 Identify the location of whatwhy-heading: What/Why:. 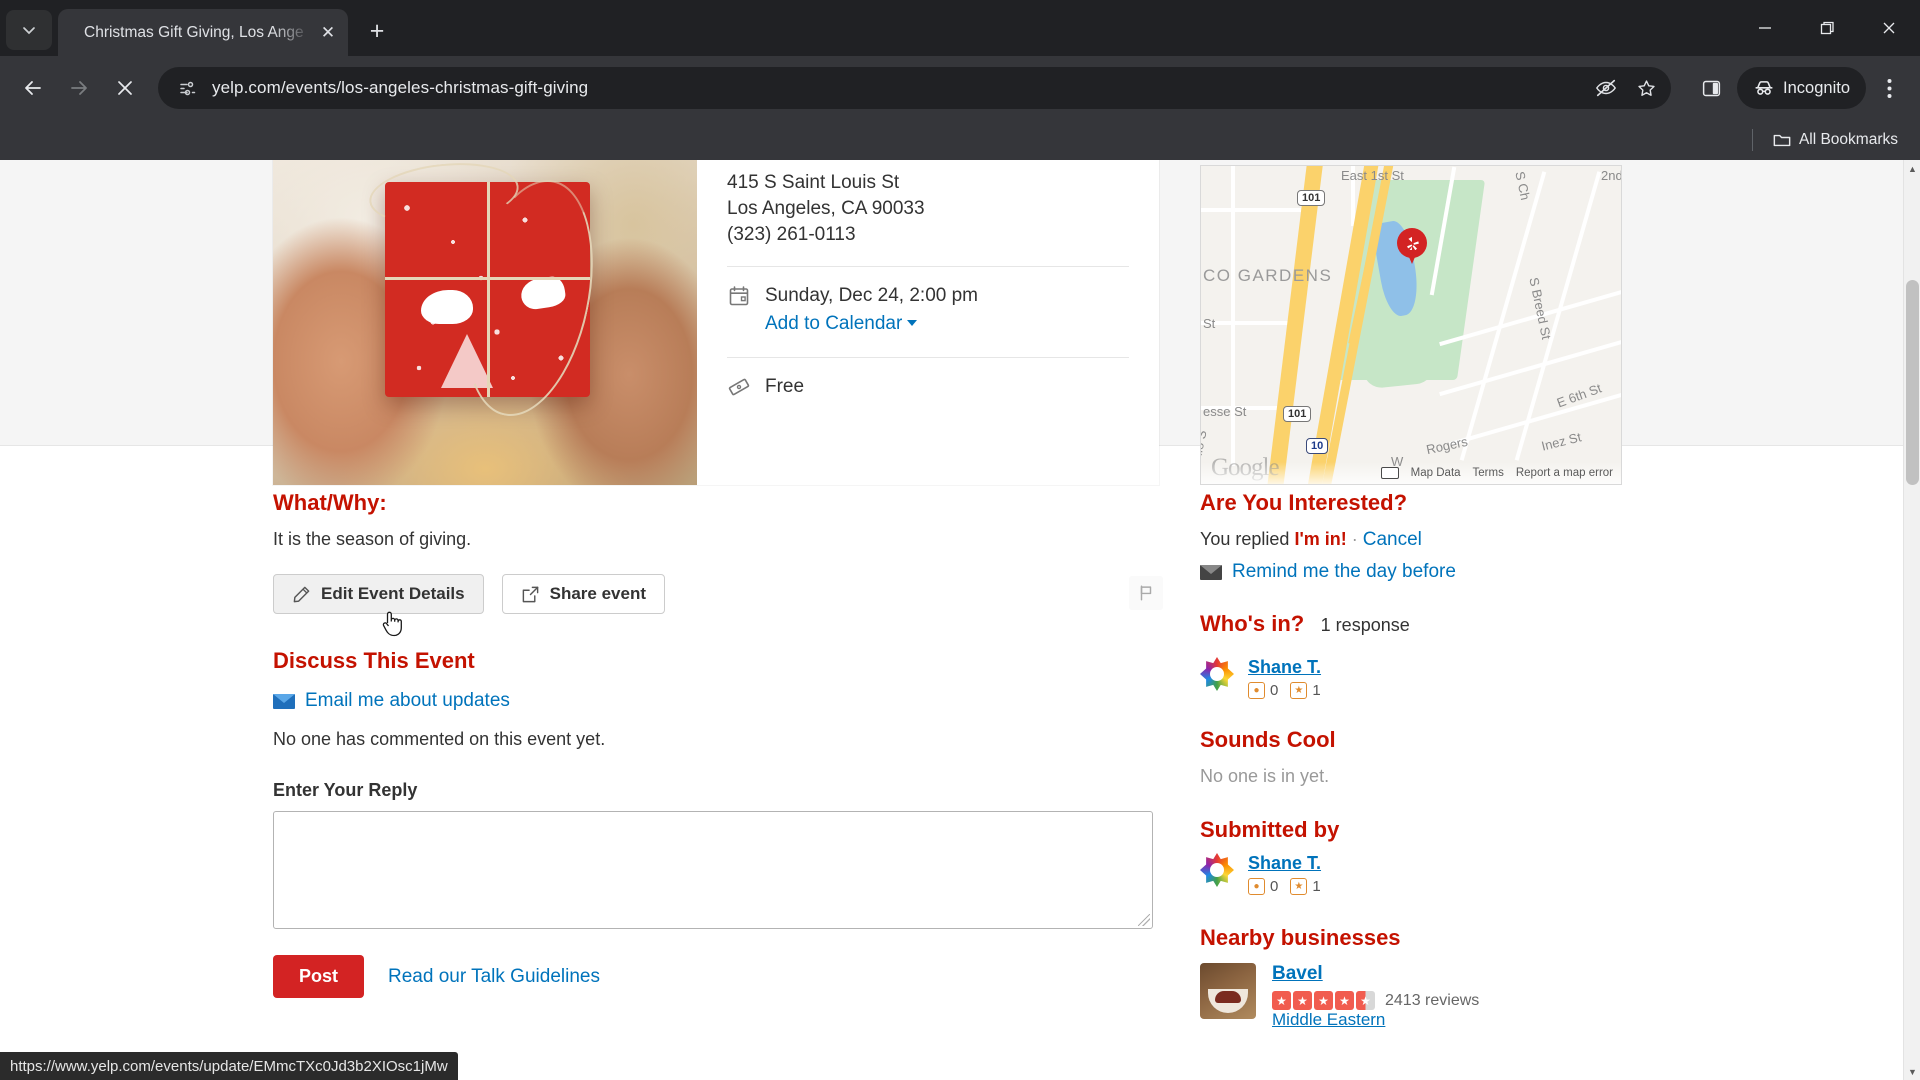
(330, 502).